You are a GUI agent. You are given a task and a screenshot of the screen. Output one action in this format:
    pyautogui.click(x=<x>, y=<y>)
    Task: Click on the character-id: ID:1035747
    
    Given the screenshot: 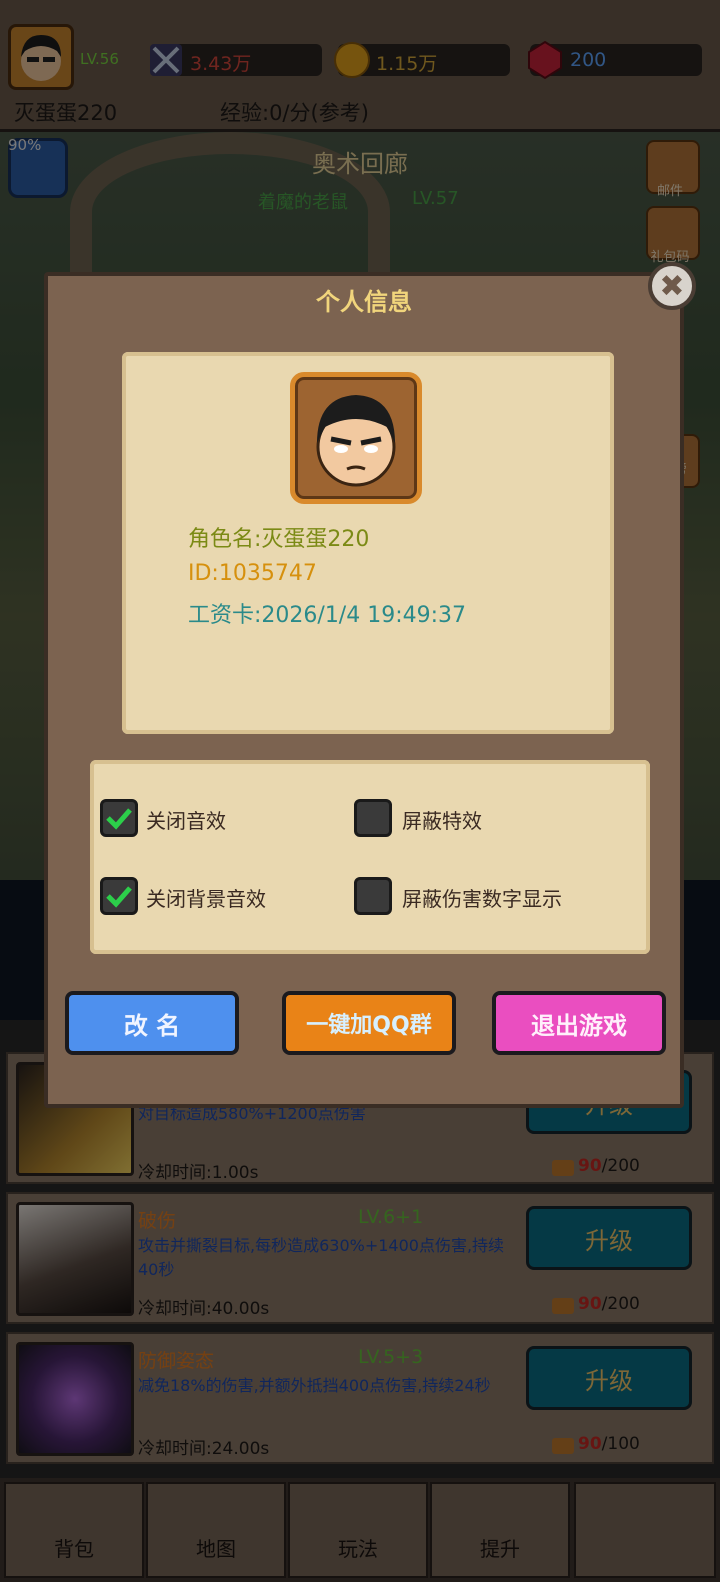 What is the action you would take?
    pyautogui.click(x=252, y=573)
    